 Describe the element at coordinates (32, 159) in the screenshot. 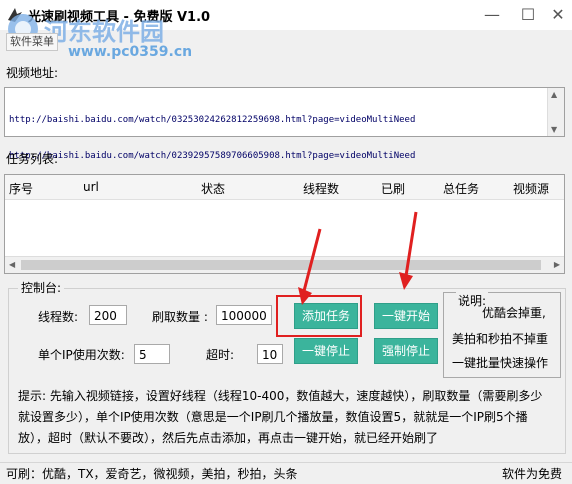

I see `task-list-label: 任务列表:` at that location.